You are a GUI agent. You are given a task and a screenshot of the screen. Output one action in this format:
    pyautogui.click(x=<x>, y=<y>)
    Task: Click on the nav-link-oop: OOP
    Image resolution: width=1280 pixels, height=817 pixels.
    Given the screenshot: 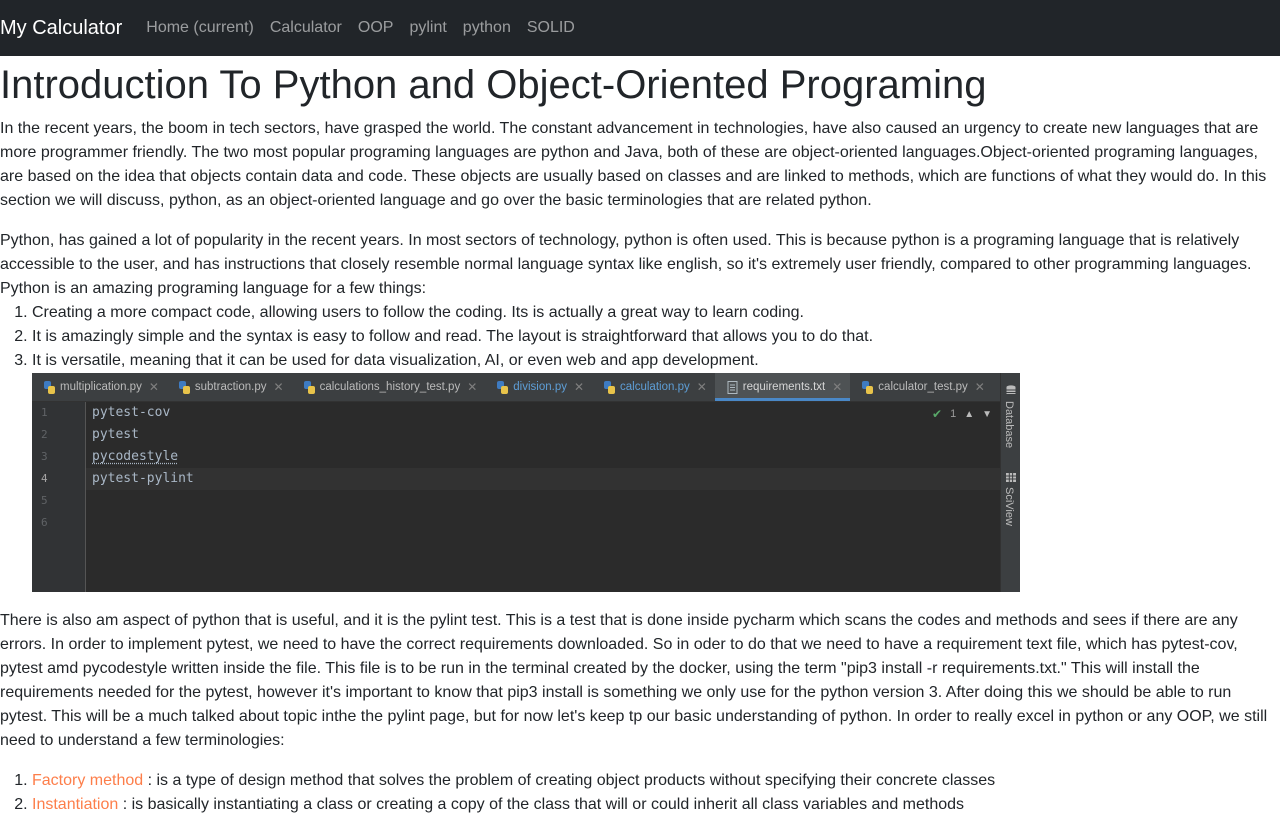 What is the action you would take?
    pyautogui.click(x=376, y=28)
    